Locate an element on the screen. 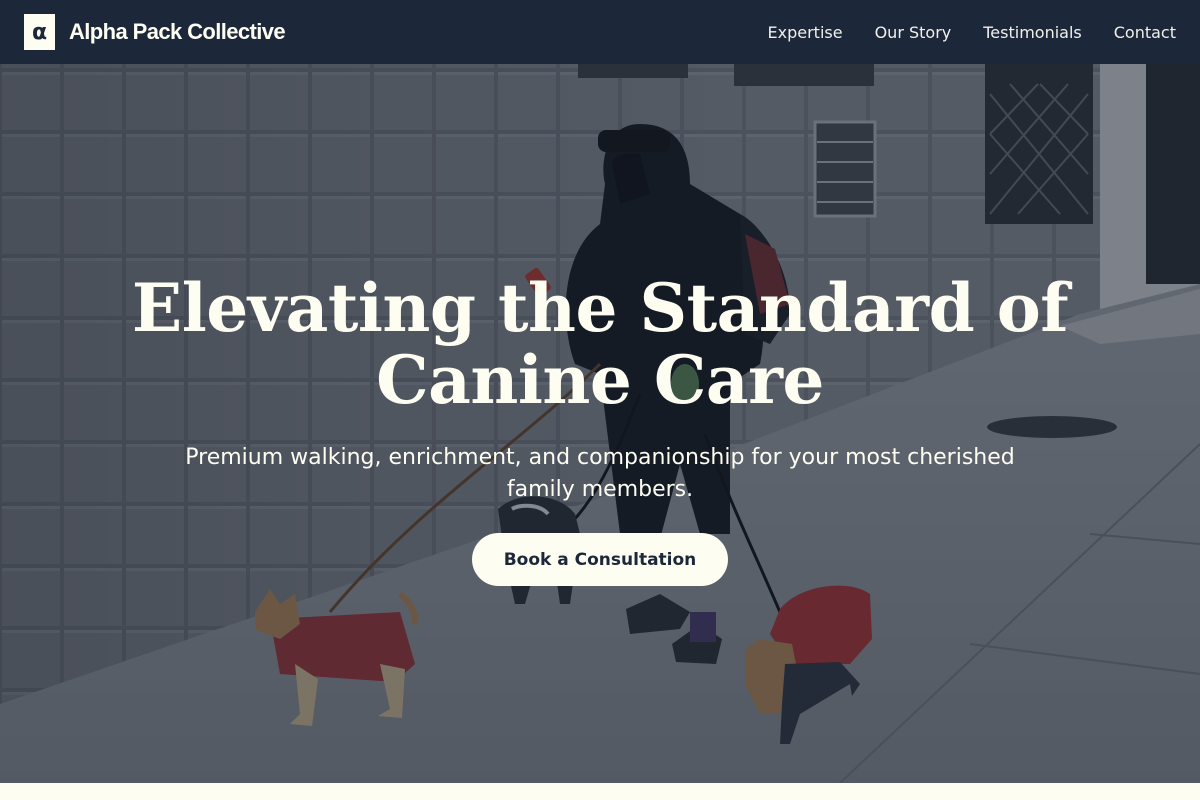  nav-link-testimonials: Testimonials is located at coordinates (1032, 32).